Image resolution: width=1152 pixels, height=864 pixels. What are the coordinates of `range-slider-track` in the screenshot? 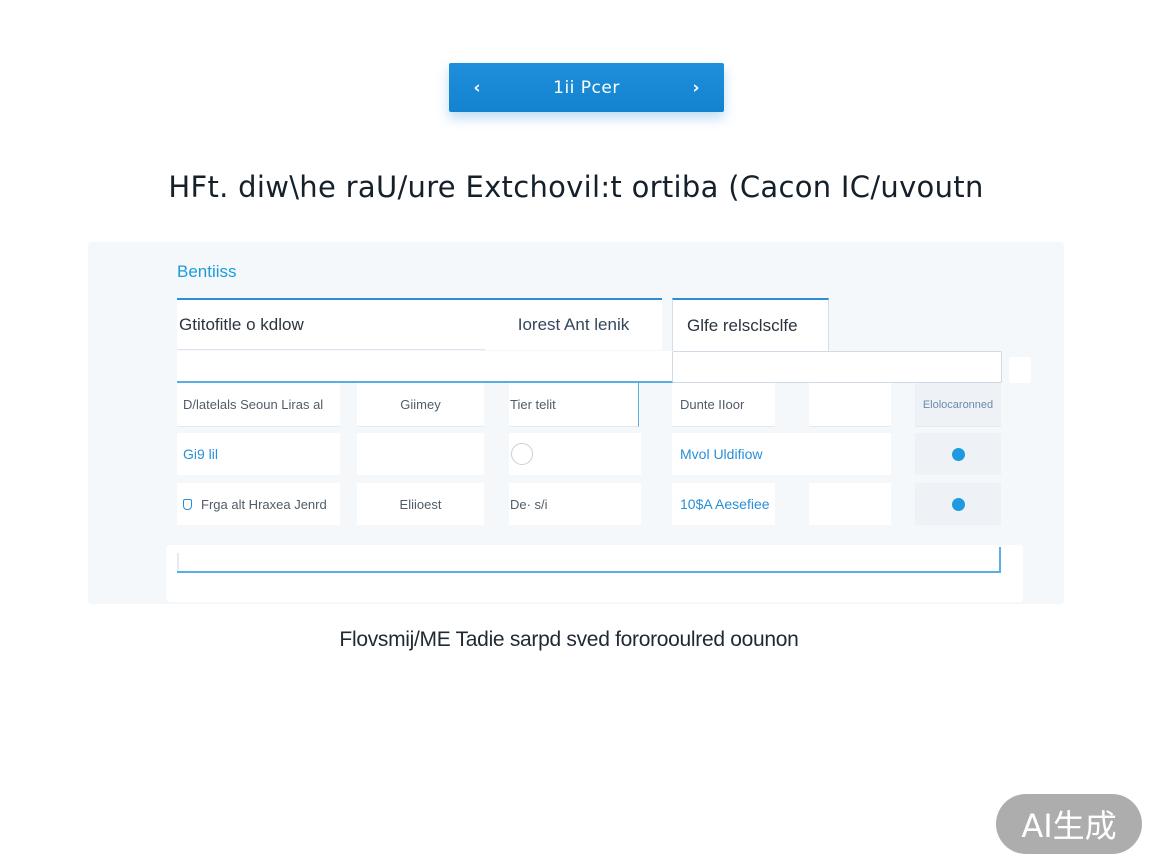 It's located at (589, 572).